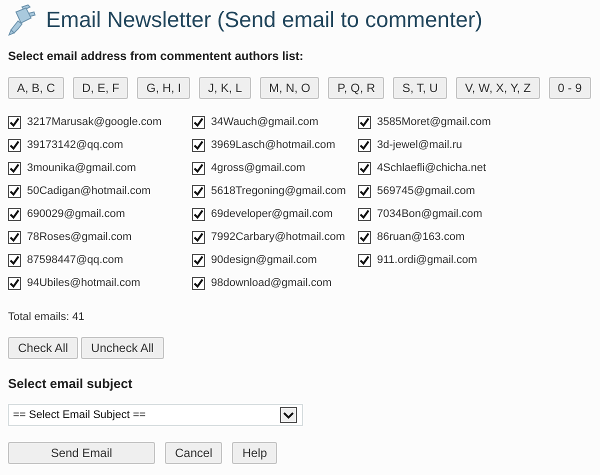 Image resolution: width=600 pixels, height=475 pixels. Describe the element at coordinates (498, 88) in the screenshot. I see `letter-filter-button: V, W, X, Y, Z` at that location.